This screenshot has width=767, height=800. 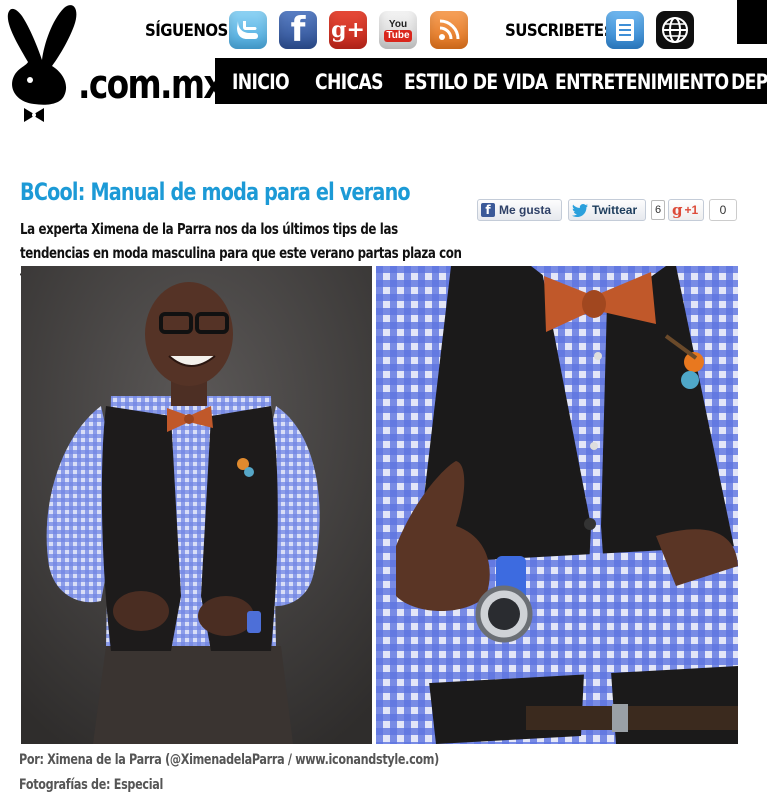 I want to click on youtube-bottom-text: Tube, so click(x=398, y=35).